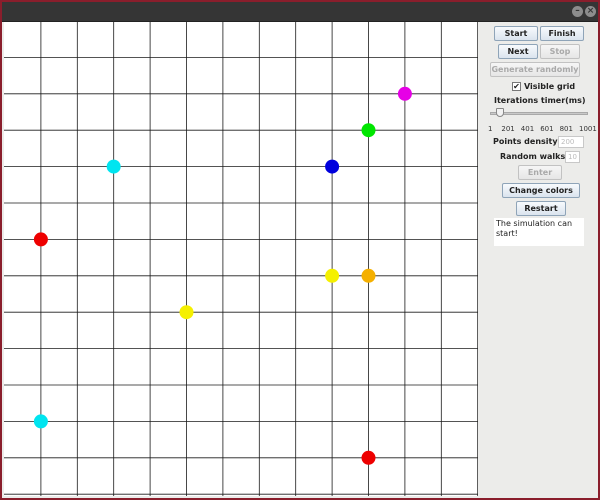 This screenshot has height=500, width=600. Describe the element at coordinates (560, 51) in the screenshot. I see `stop-button: Stop` at that location.